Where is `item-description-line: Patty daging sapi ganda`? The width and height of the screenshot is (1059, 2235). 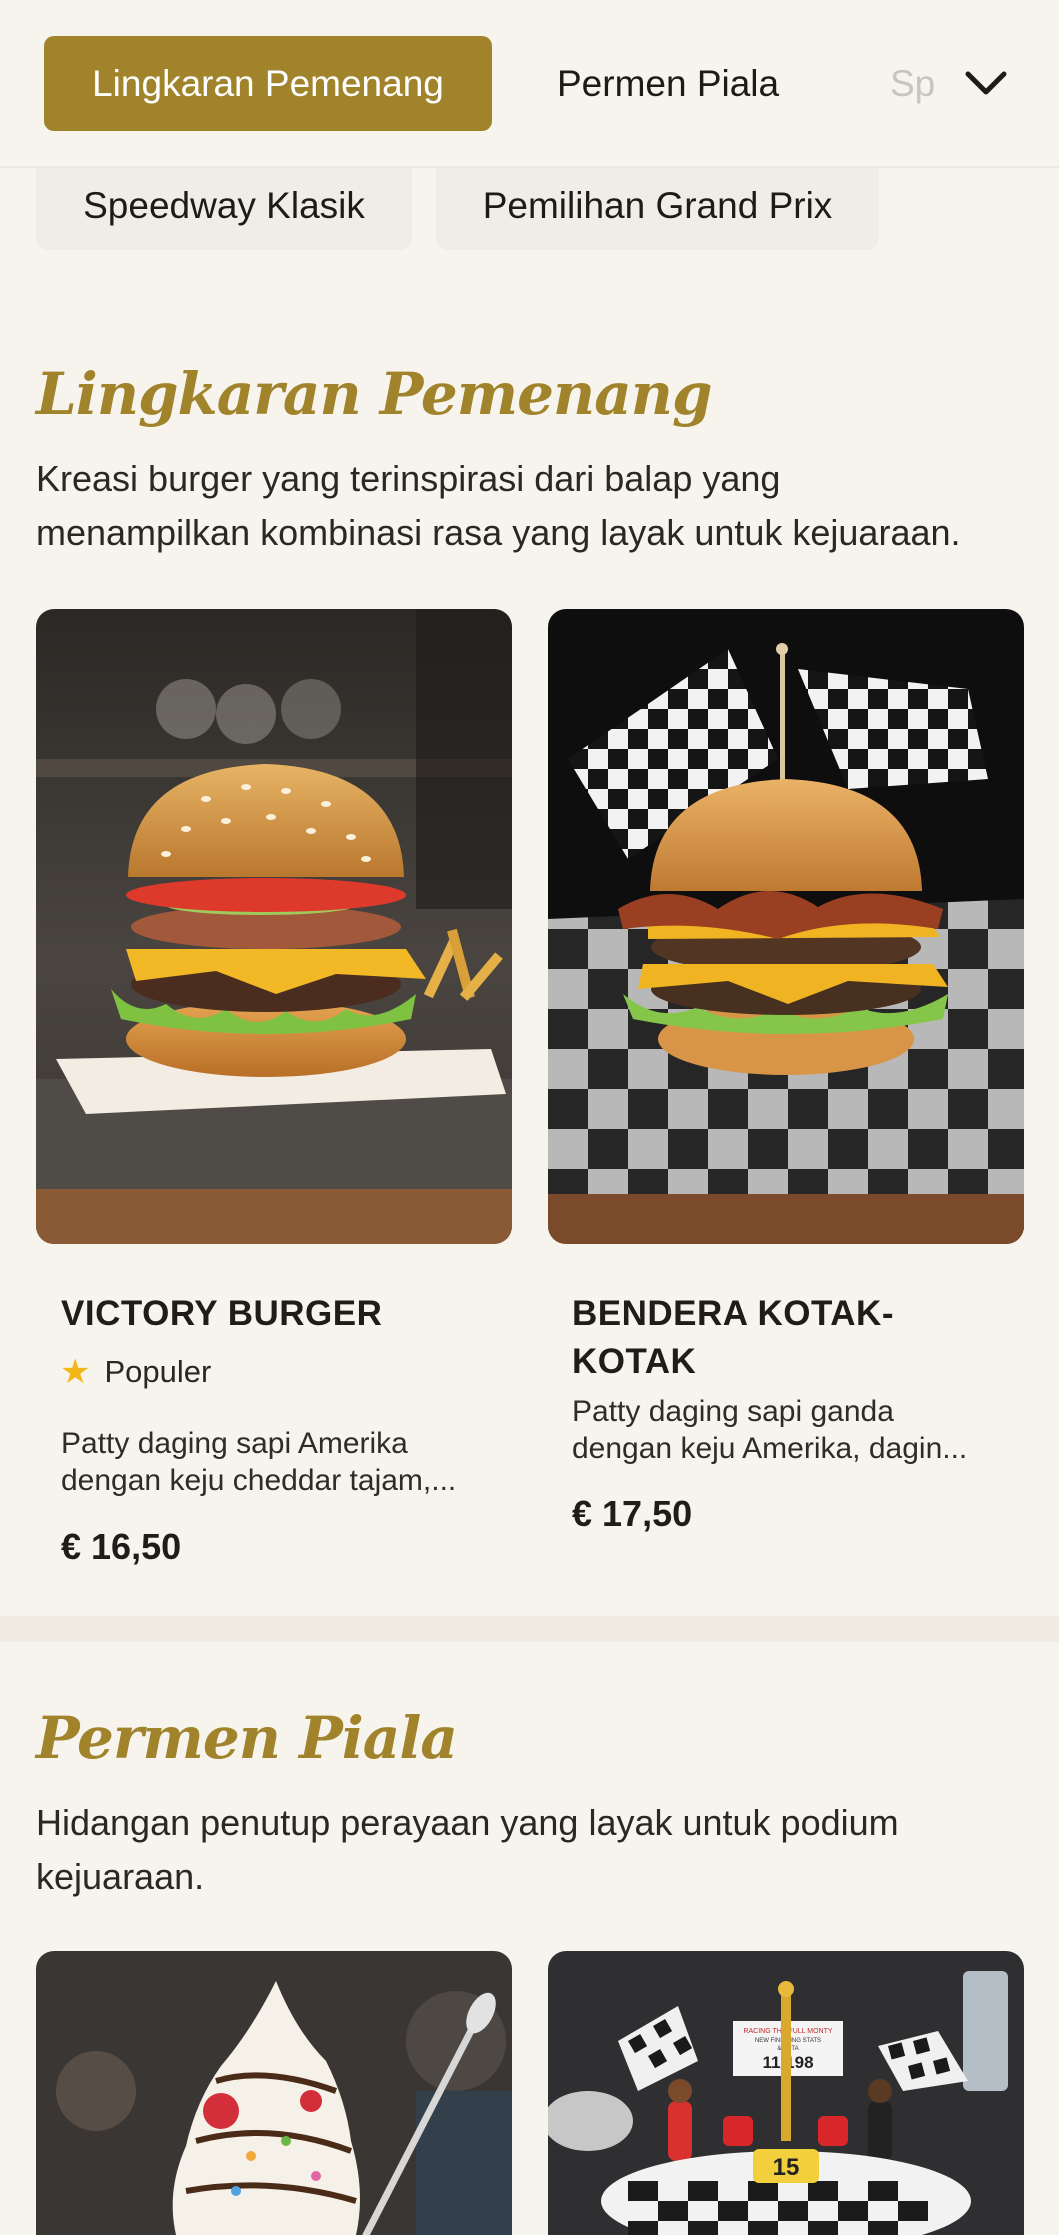 item-description-line: Patty daging sapi ganda is located at coordinates (733, 1411).